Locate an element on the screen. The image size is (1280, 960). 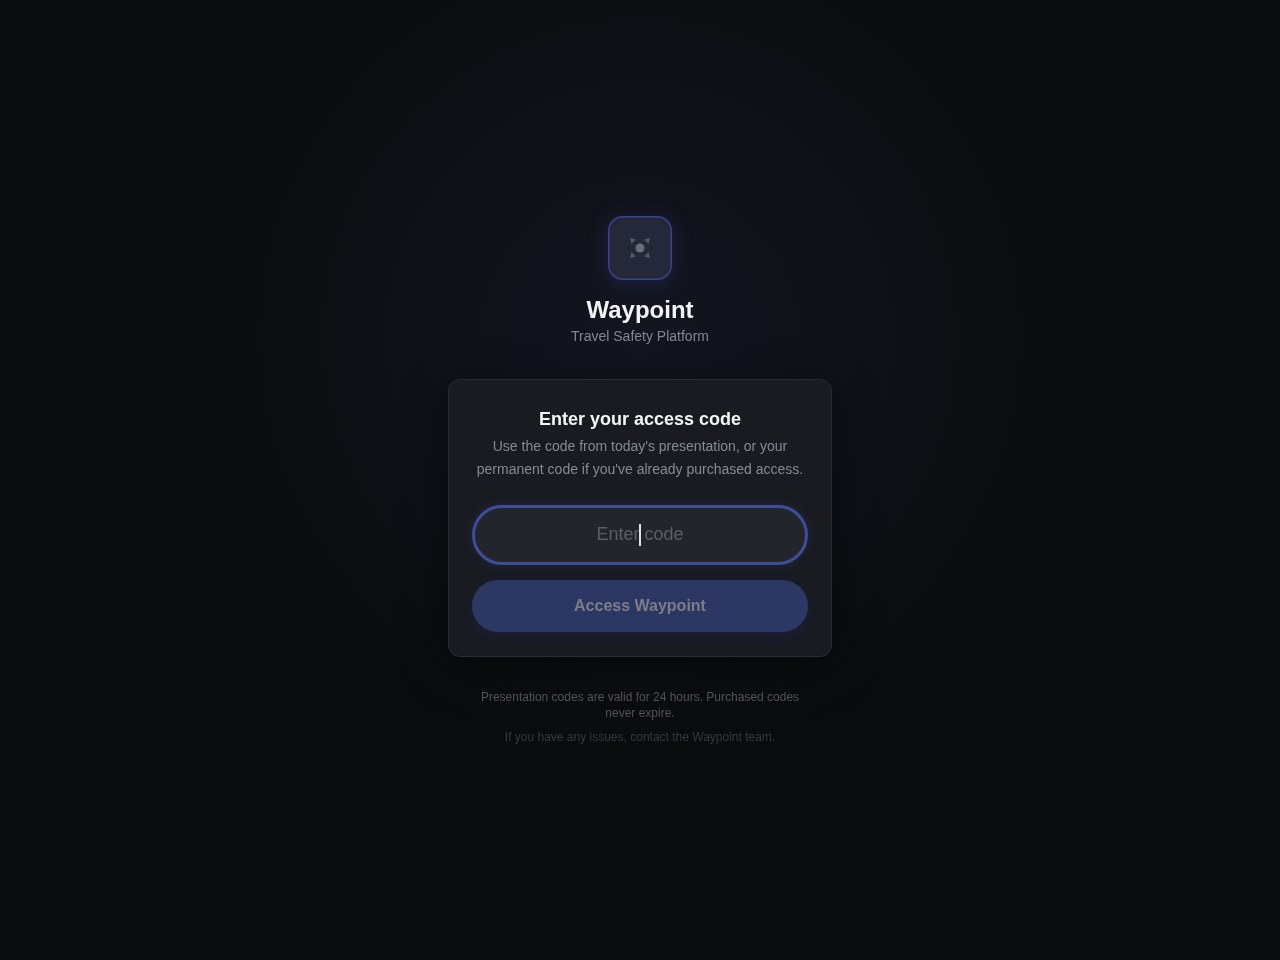
card-description: Use the code from today's presentation, or your permanent code if you've already purchased access. is located at coordinates (640, 457).